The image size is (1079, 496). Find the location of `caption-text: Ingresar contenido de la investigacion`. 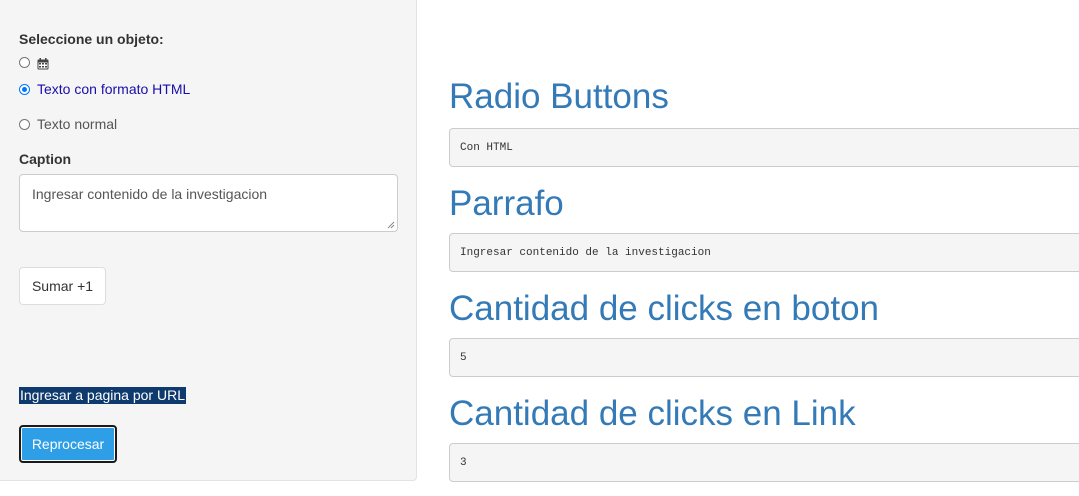

caption-text: Ingresar contenido de la investigacion is located at coordinates (150, 194).